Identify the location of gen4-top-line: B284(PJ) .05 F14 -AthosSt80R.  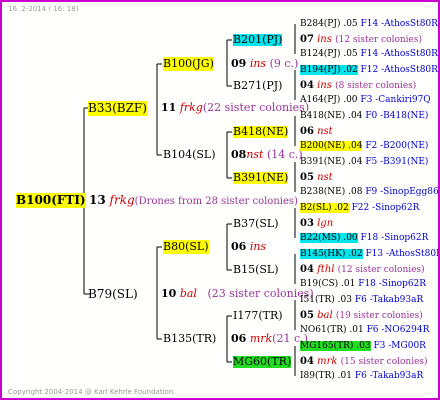
(369, 24).